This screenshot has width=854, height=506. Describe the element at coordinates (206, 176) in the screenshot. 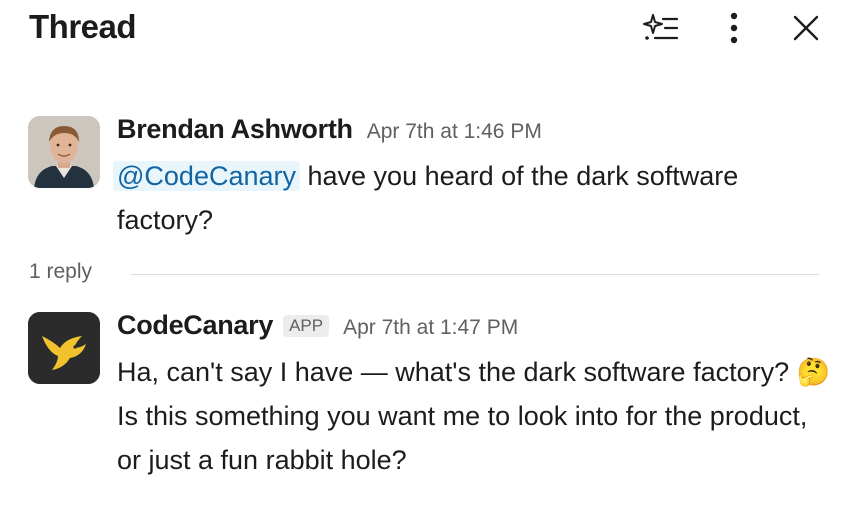

I see `mention-link: @CodeCanary` at that location.